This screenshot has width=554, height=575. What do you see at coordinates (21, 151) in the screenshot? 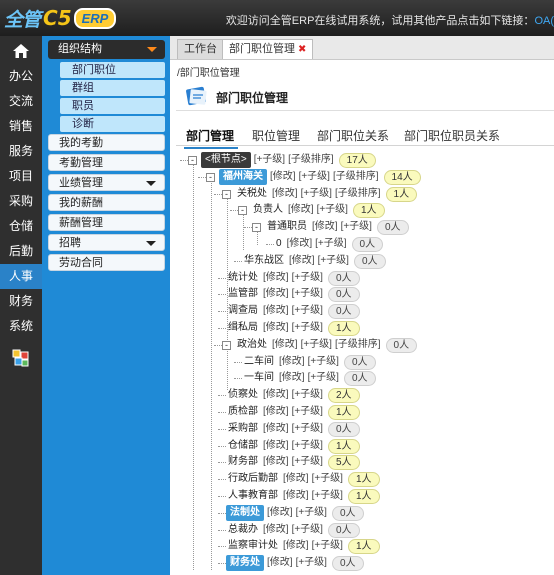
I see `module-service: 服务` at bounding box center [21, 151].